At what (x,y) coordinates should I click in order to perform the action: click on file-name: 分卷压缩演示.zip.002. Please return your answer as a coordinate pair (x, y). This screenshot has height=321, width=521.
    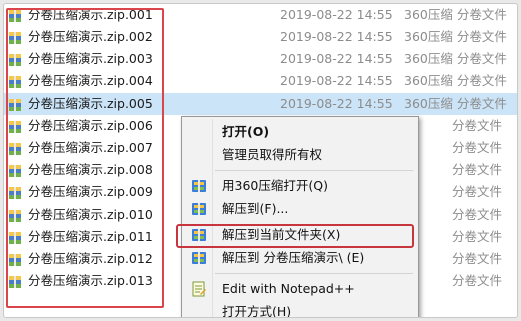
    Looking at the image, I should click on (90, 36).